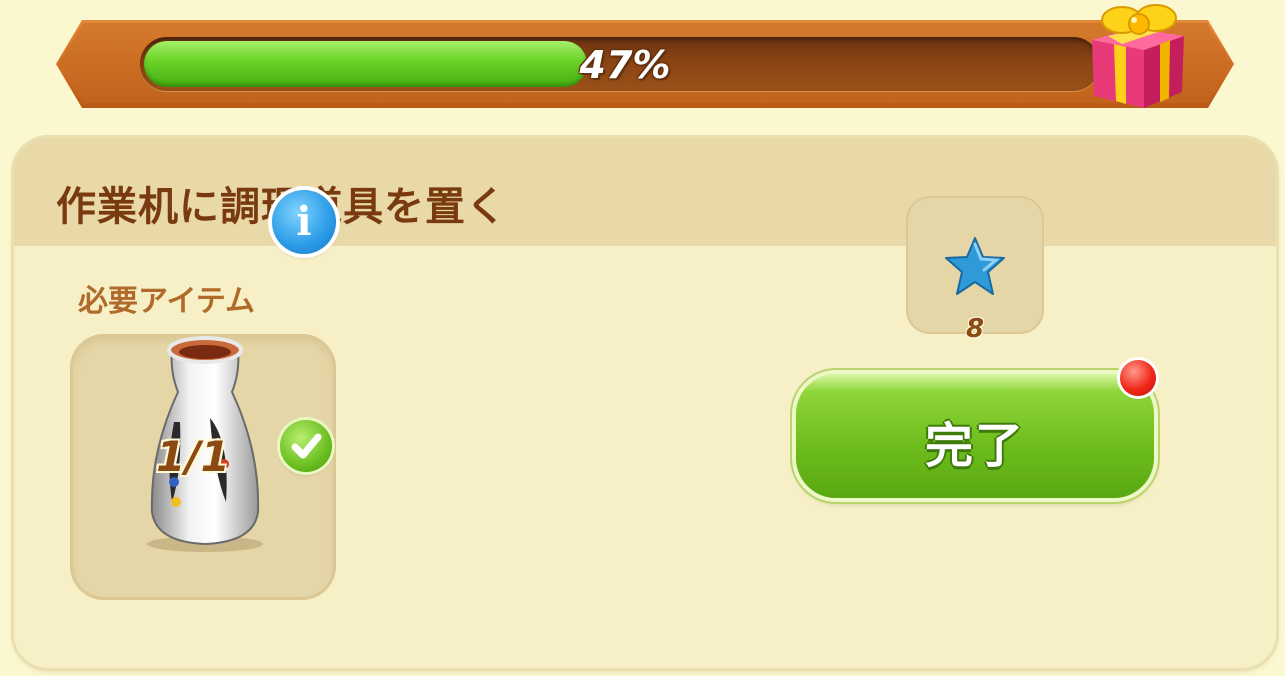 This screenshot has height=676, width=1285. What do you see at coordinates (1137, 56) in the screenshot?
I see `gift-box-icon` at bounding box center [1137, 56].